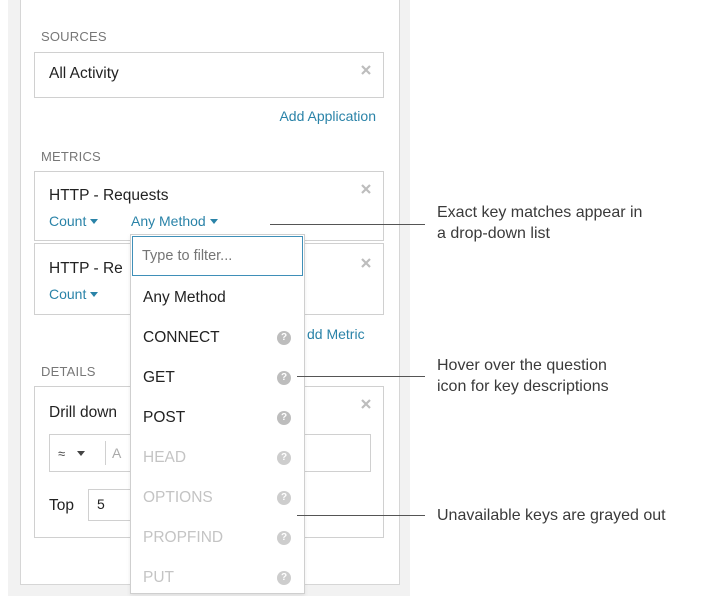 The width and height of the screenshot is (728, 596). What do you see at coordinates (117, 453) in the screenshot?
I see `filter-input-text: A` at bounding box center [117, 453].